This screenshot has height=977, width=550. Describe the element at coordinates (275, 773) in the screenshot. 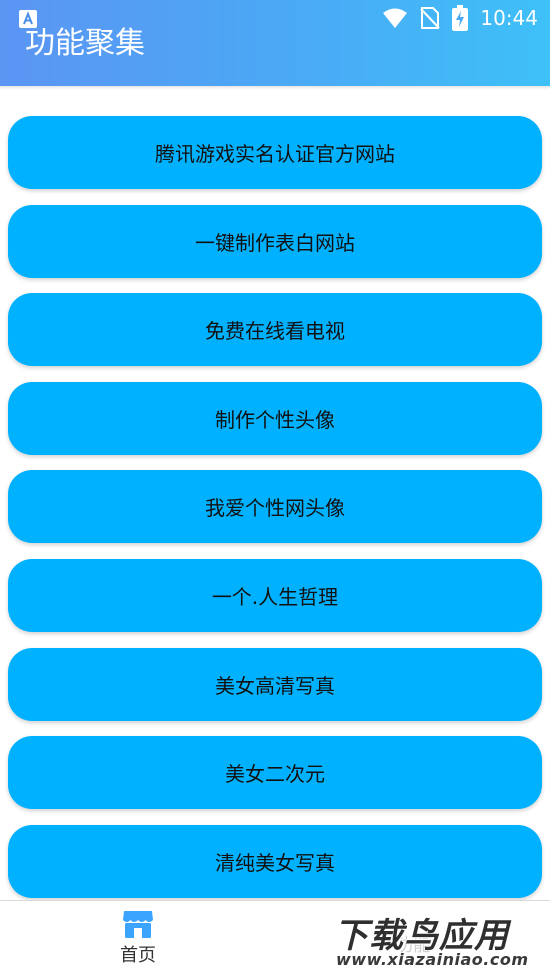

I see `menu-button-anime: 美女二次元` at that location.